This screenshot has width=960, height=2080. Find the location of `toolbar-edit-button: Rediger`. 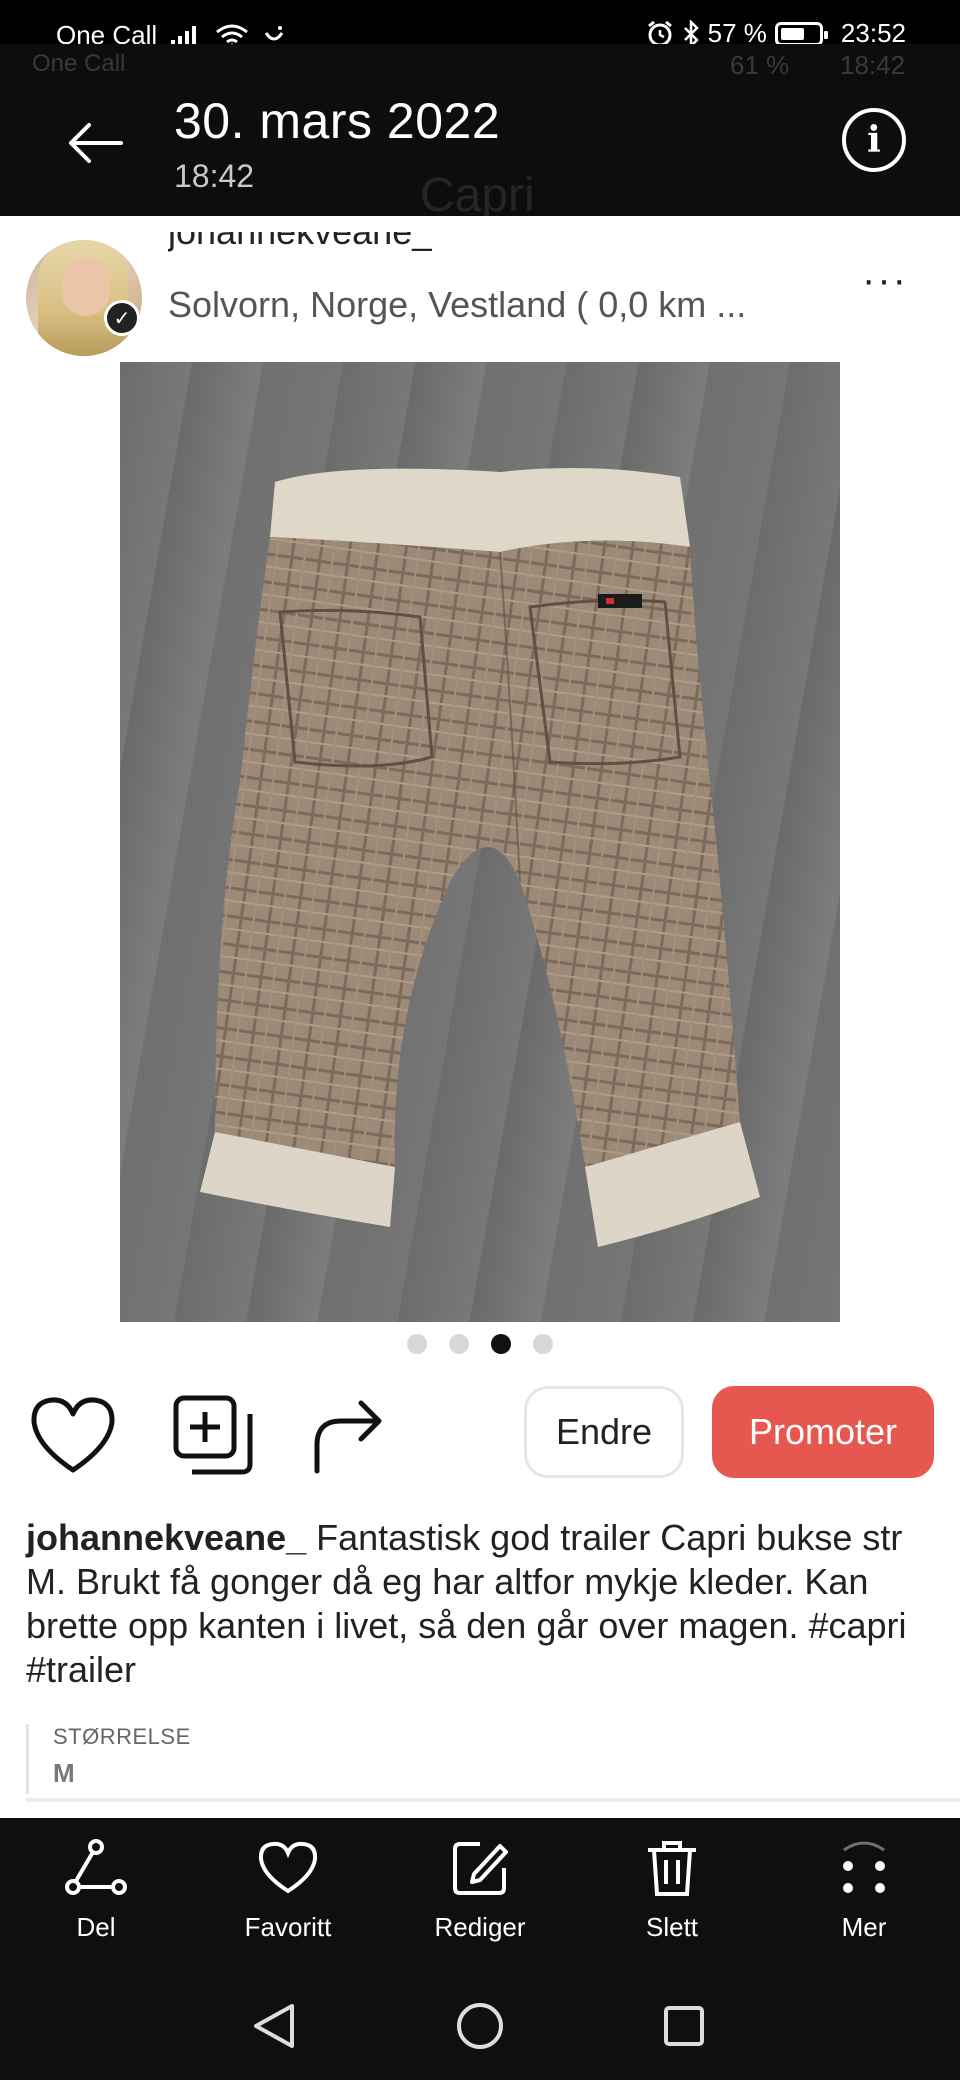

toolbar-edit-button: Rediger is located at coordinates (480, 1896).